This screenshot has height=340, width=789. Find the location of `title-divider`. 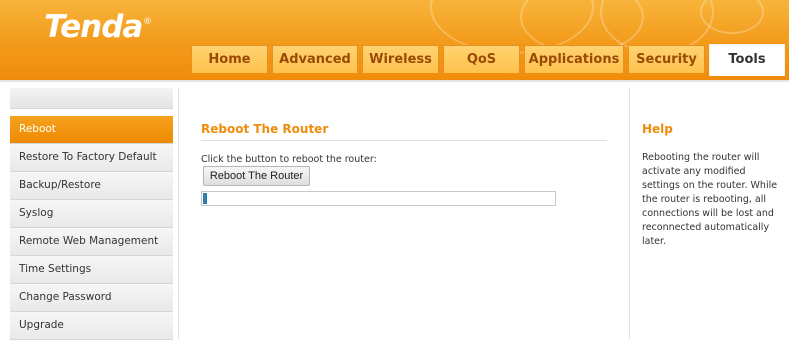

title-divider is located at coordinates (404, 140).